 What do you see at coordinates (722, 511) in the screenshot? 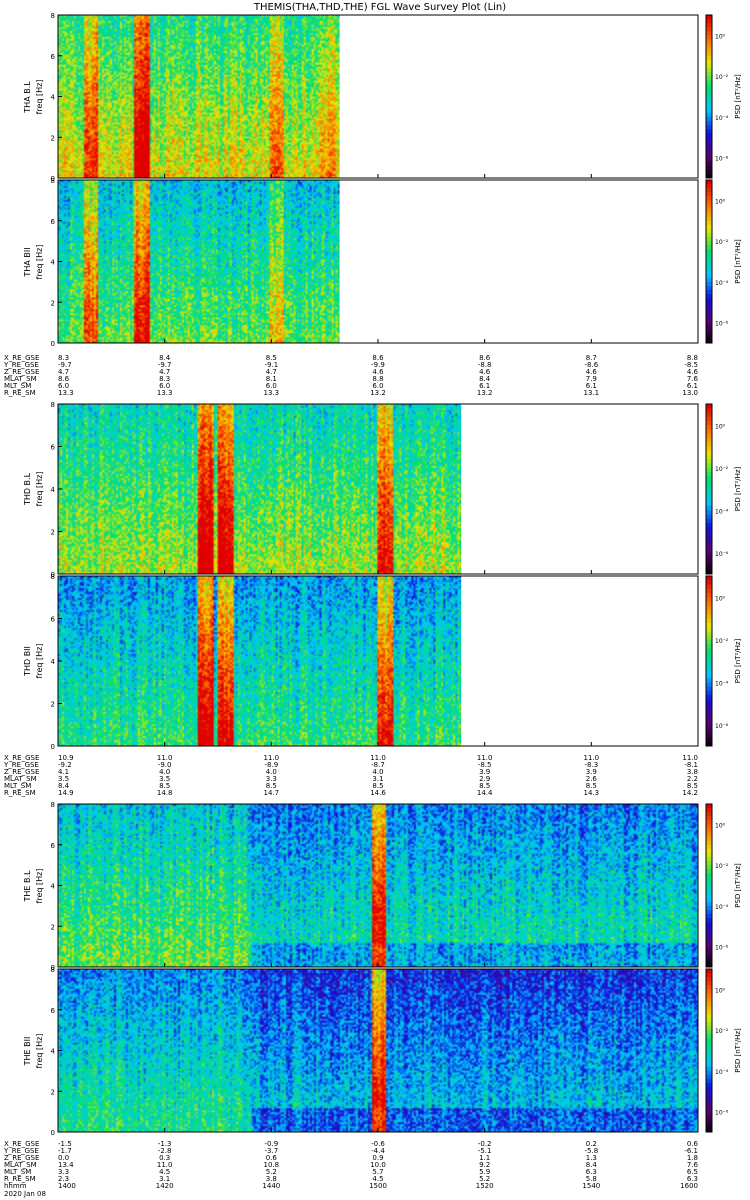
I see `colorbar-tick-label: 10⁻⁴` at bounding box center [722, 511].